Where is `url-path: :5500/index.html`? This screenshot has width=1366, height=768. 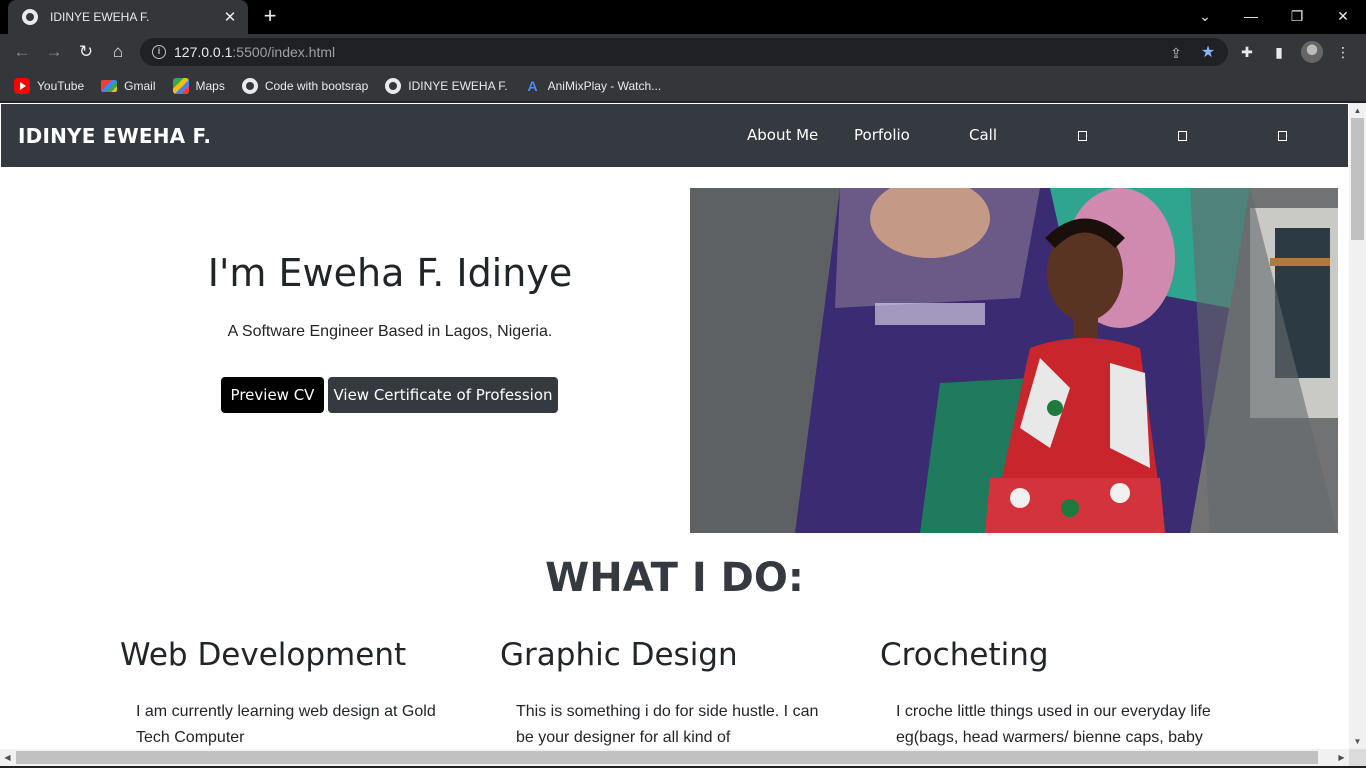
url-path: :5500/index.html is located at coordinates (284, 52).